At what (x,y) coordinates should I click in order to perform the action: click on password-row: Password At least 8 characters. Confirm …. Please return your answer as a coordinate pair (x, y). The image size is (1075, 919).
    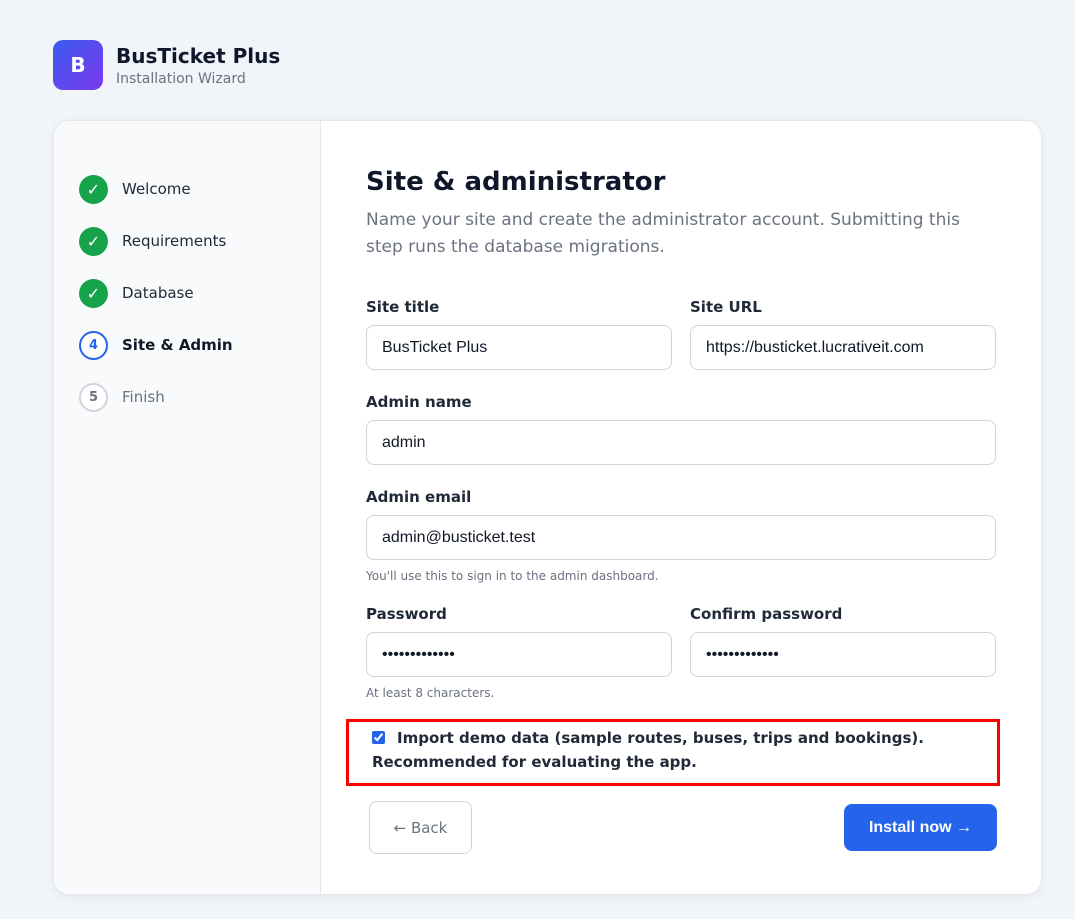
    Looking at the image, I should click on (681, 652).